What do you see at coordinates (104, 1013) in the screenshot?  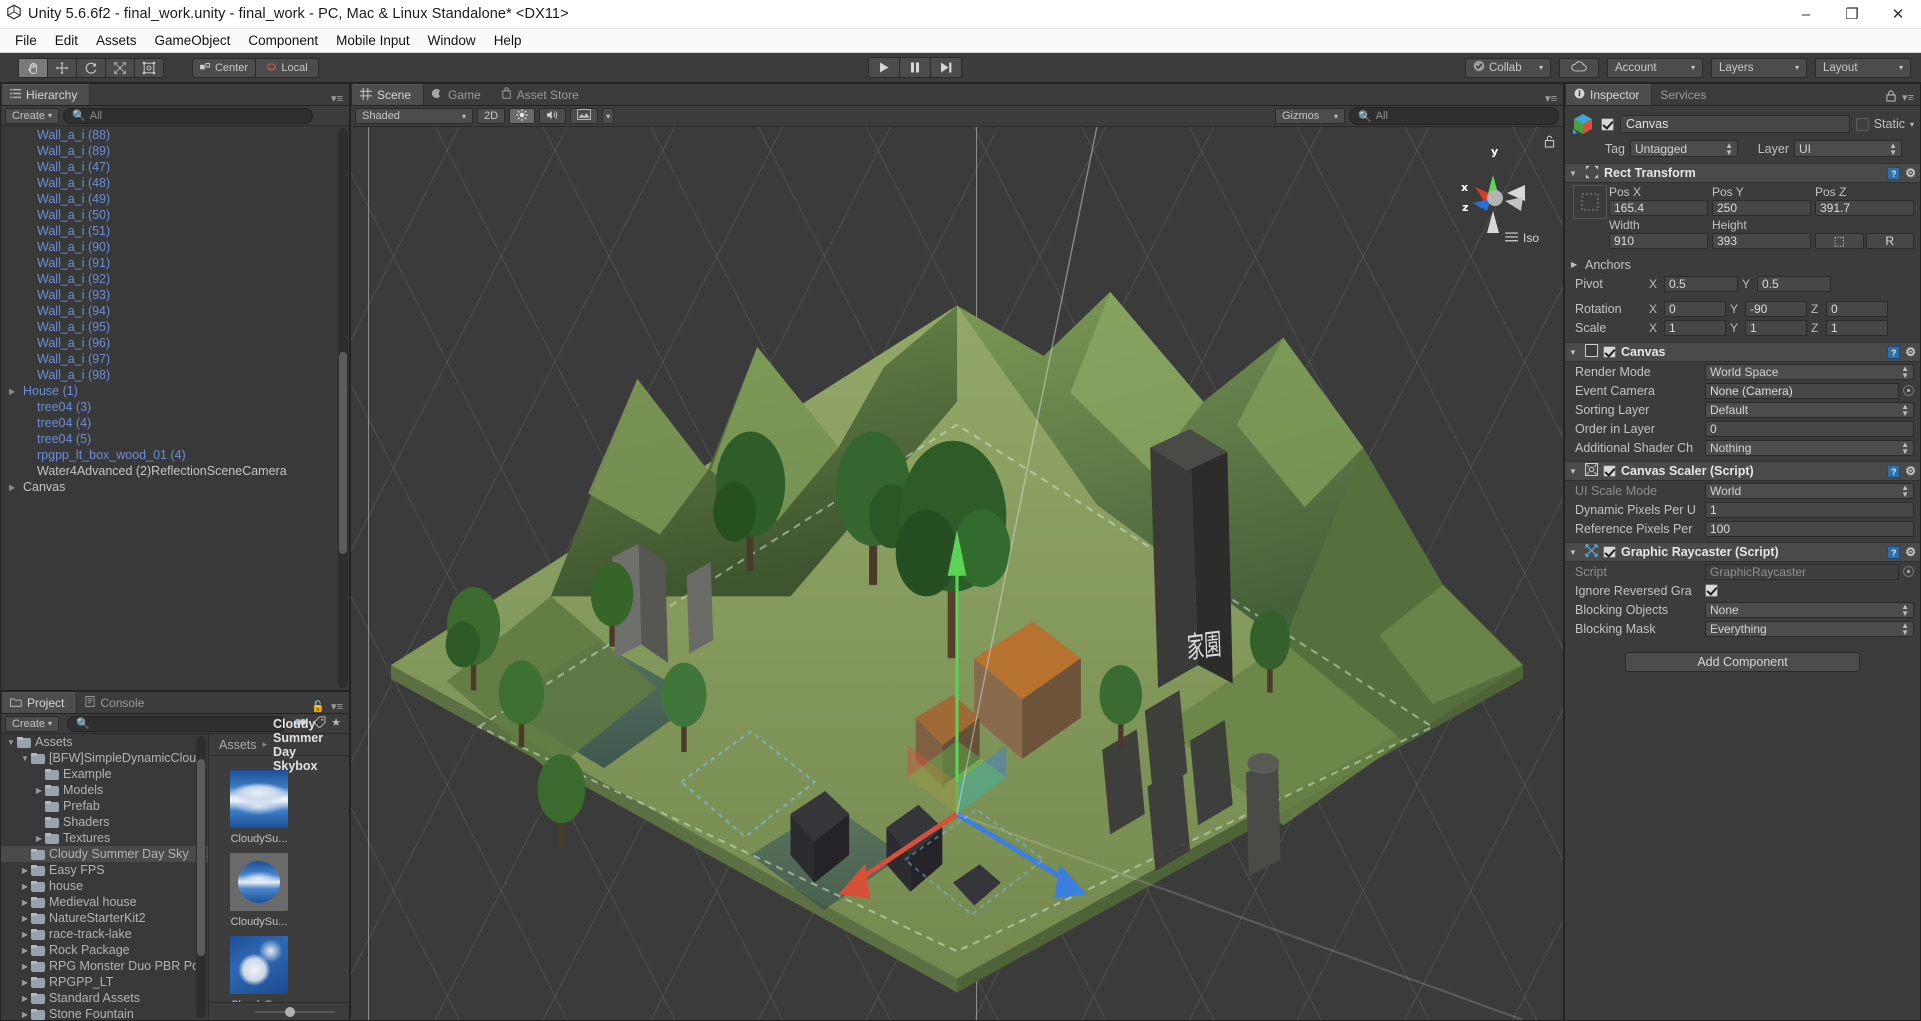 I see `project-folder-item: ▶ Stone Fountain` at bounding box center [104, 1013].